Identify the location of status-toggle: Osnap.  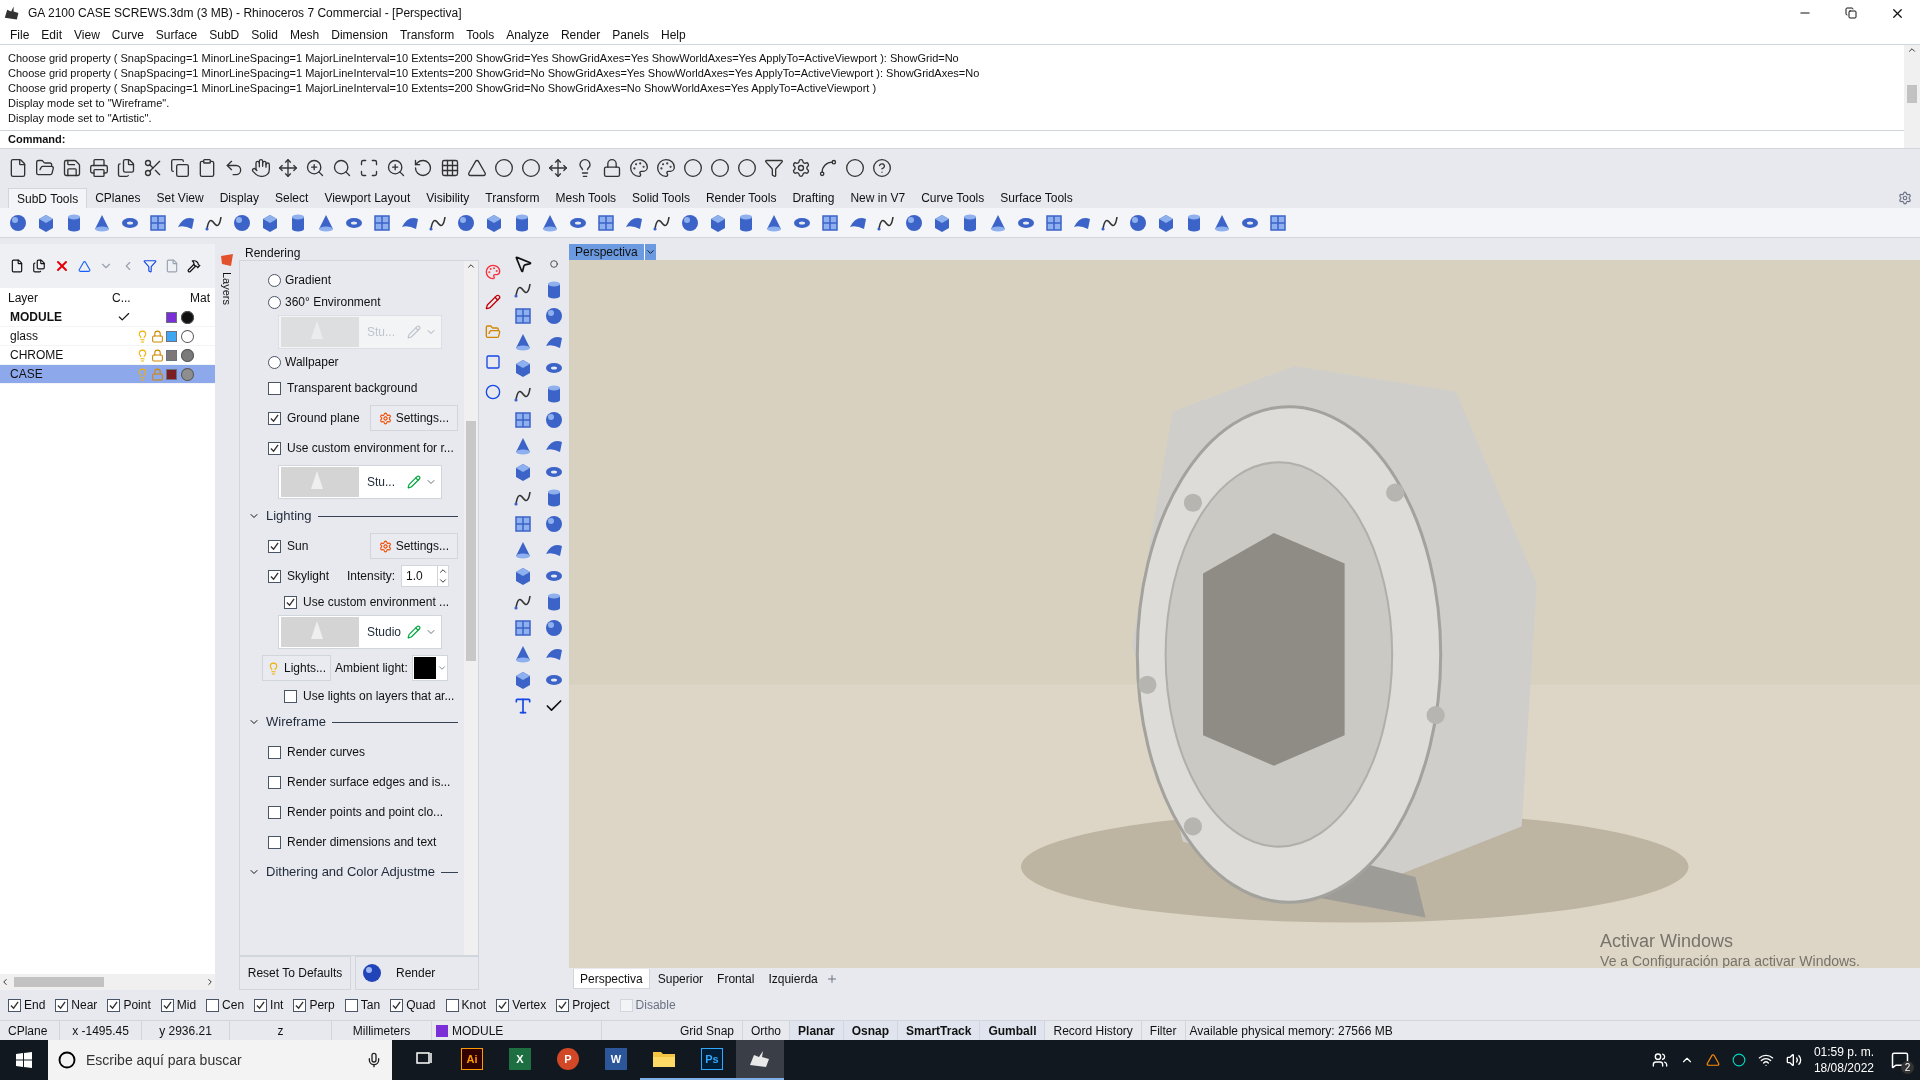
(871, 1030).